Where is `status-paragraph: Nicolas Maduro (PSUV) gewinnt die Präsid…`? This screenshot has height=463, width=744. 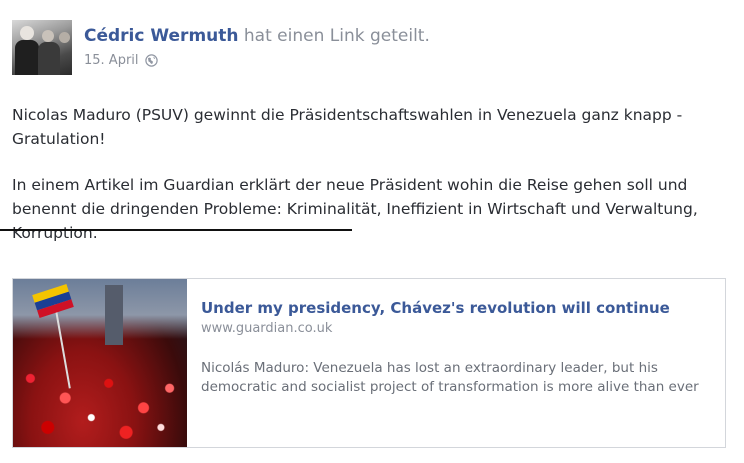 status-paragraph: Nicolas Maduro (PSUV) gewinnt die Präsid… is located at coordinates (347, 127).